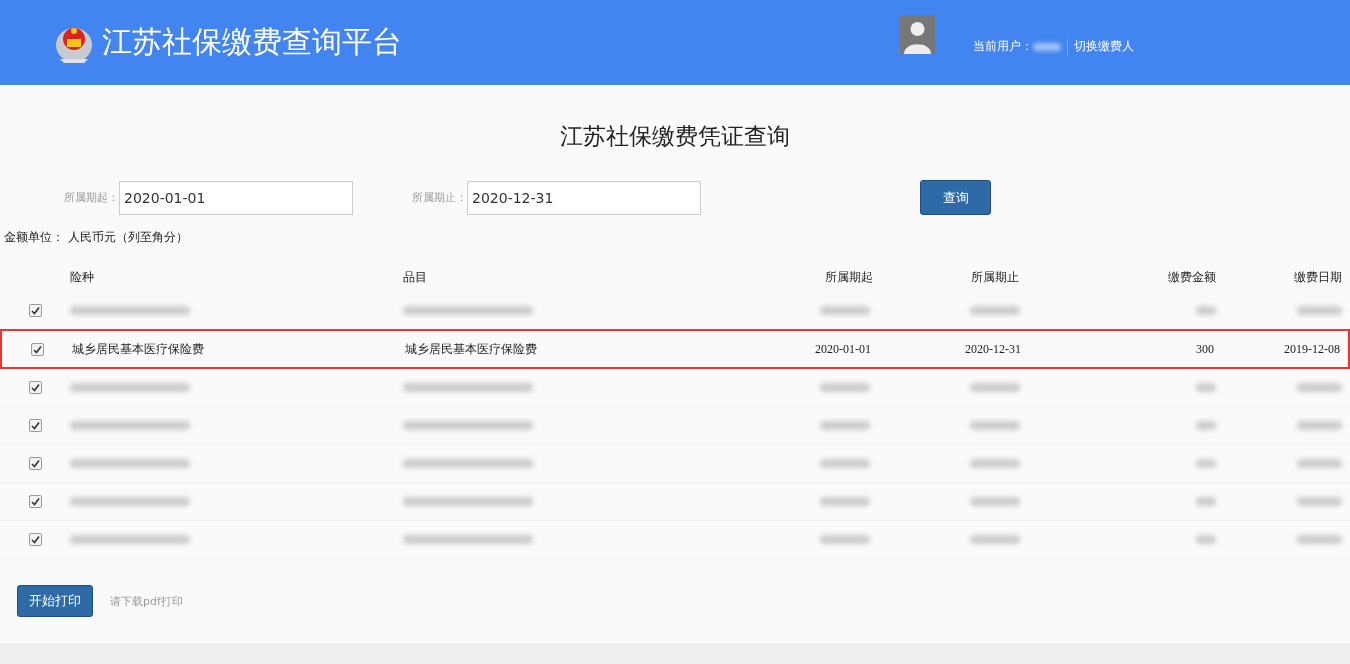 Image resolution: width=1350 pixels, height=664 pixels. I want to click on print-hint: 请下载pdf打印, so click(146, 601).